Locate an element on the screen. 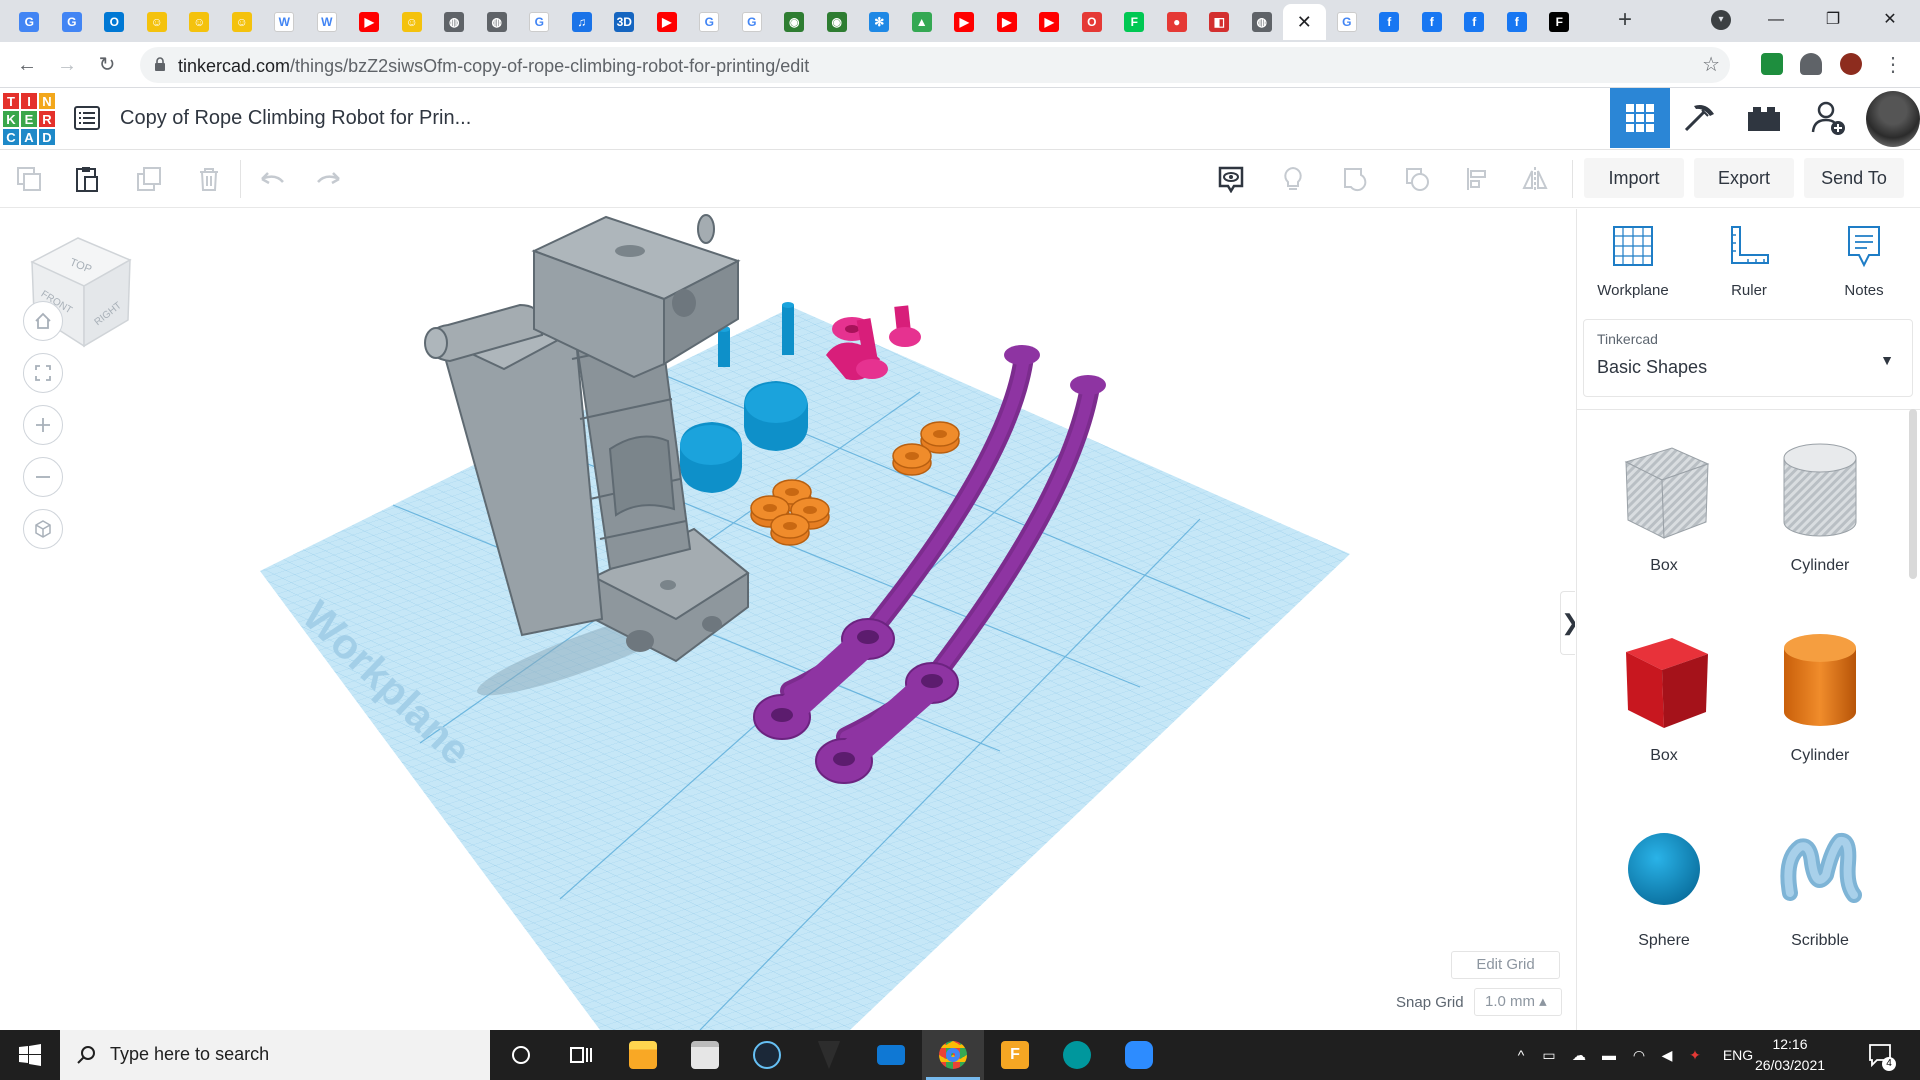 The height and width of the screenshot is (1080, 1920). close-icon: ✕ is located at coordinates (1304, 22).